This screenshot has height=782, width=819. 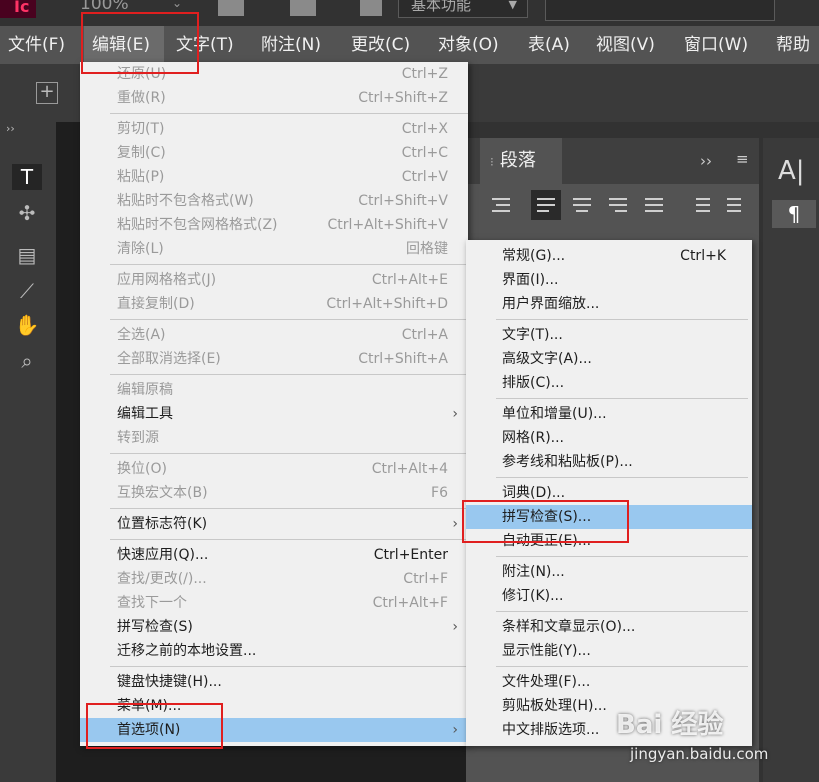 What do you see at coordinates (274, 493) in the screenshot?
I see `menu-item-swap-macro-text: 互换宏文本(B) F6` at bounding box center [274, 493].